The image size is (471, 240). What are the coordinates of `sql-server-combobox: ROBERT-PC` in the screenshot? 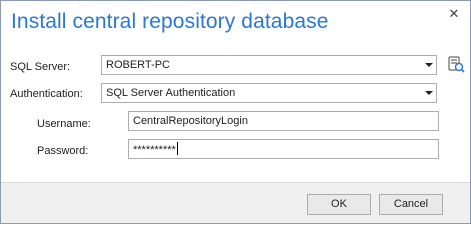 It's located at (269, 65).